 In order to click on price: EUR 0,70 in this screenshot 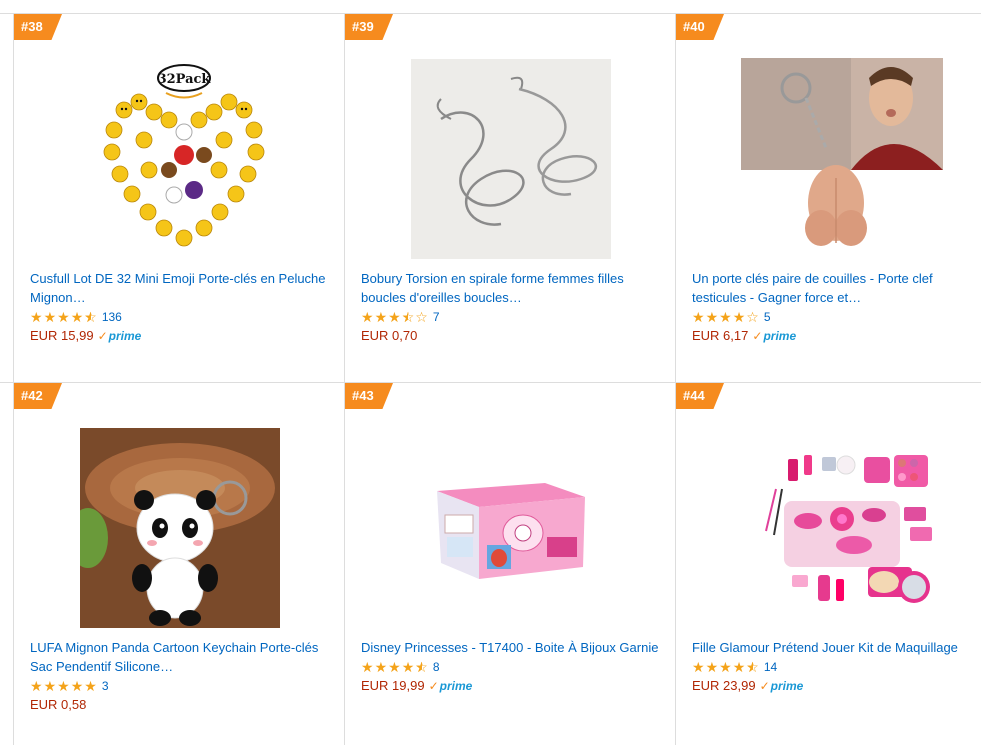, I will do `click(389, 335)`.